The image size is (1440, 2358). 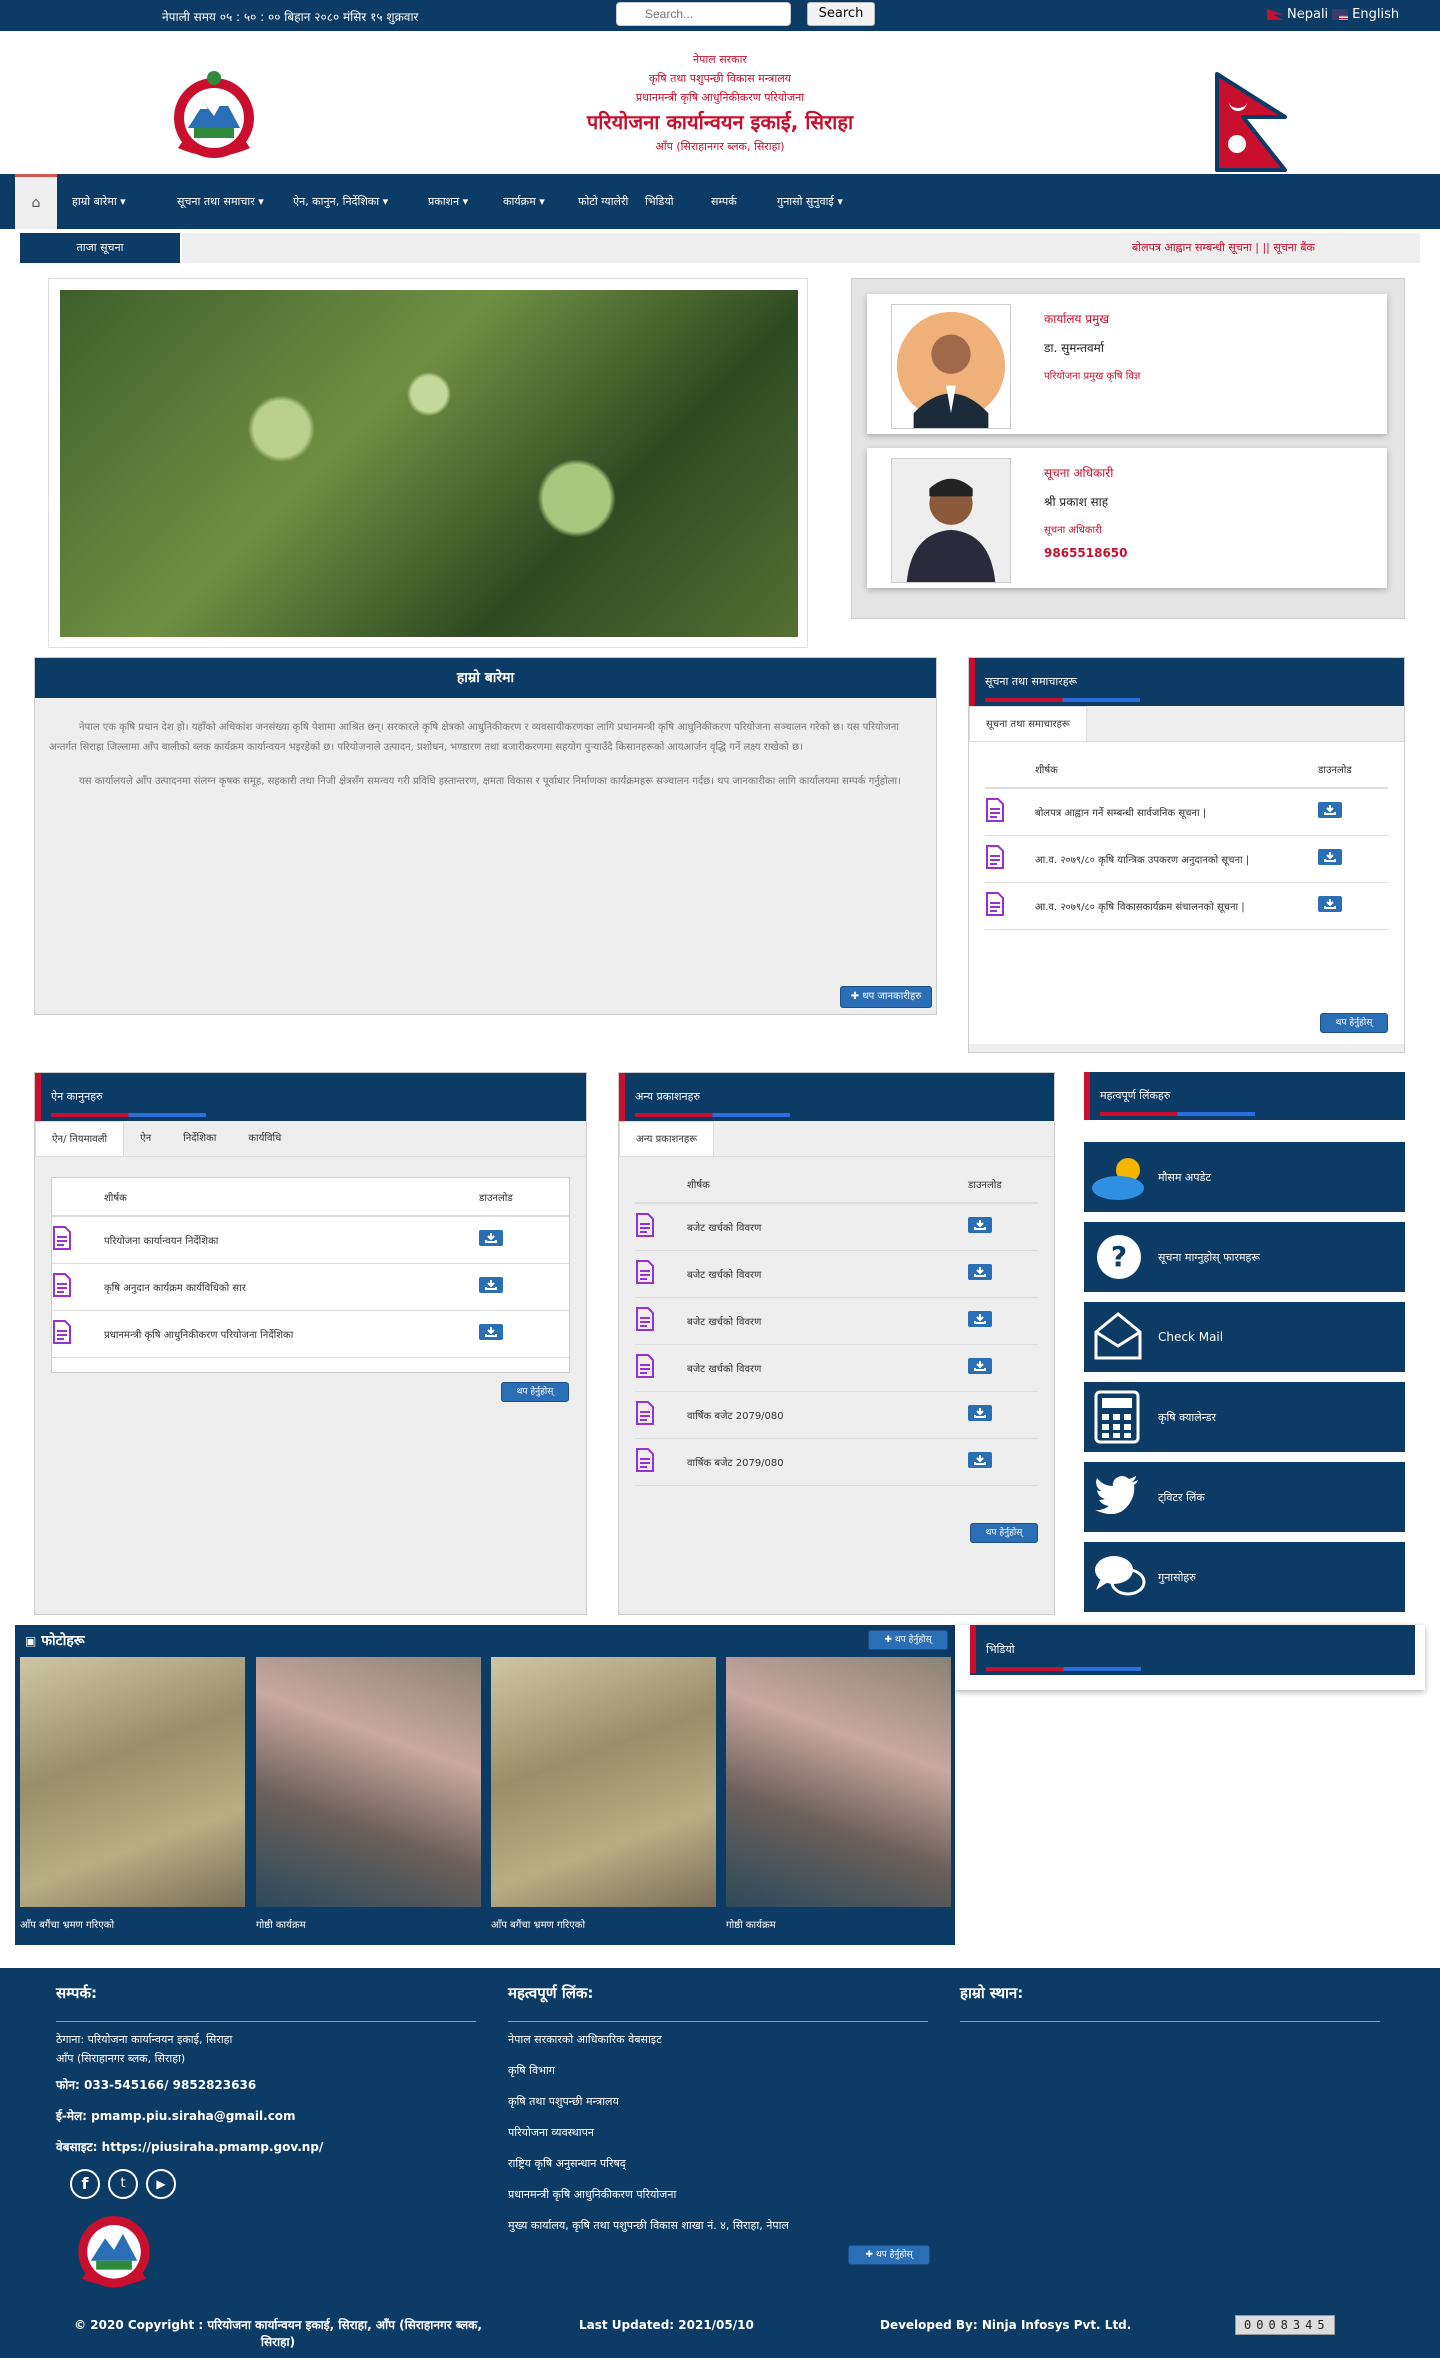 I want to click on image-slider, so click(x=428, y=463).